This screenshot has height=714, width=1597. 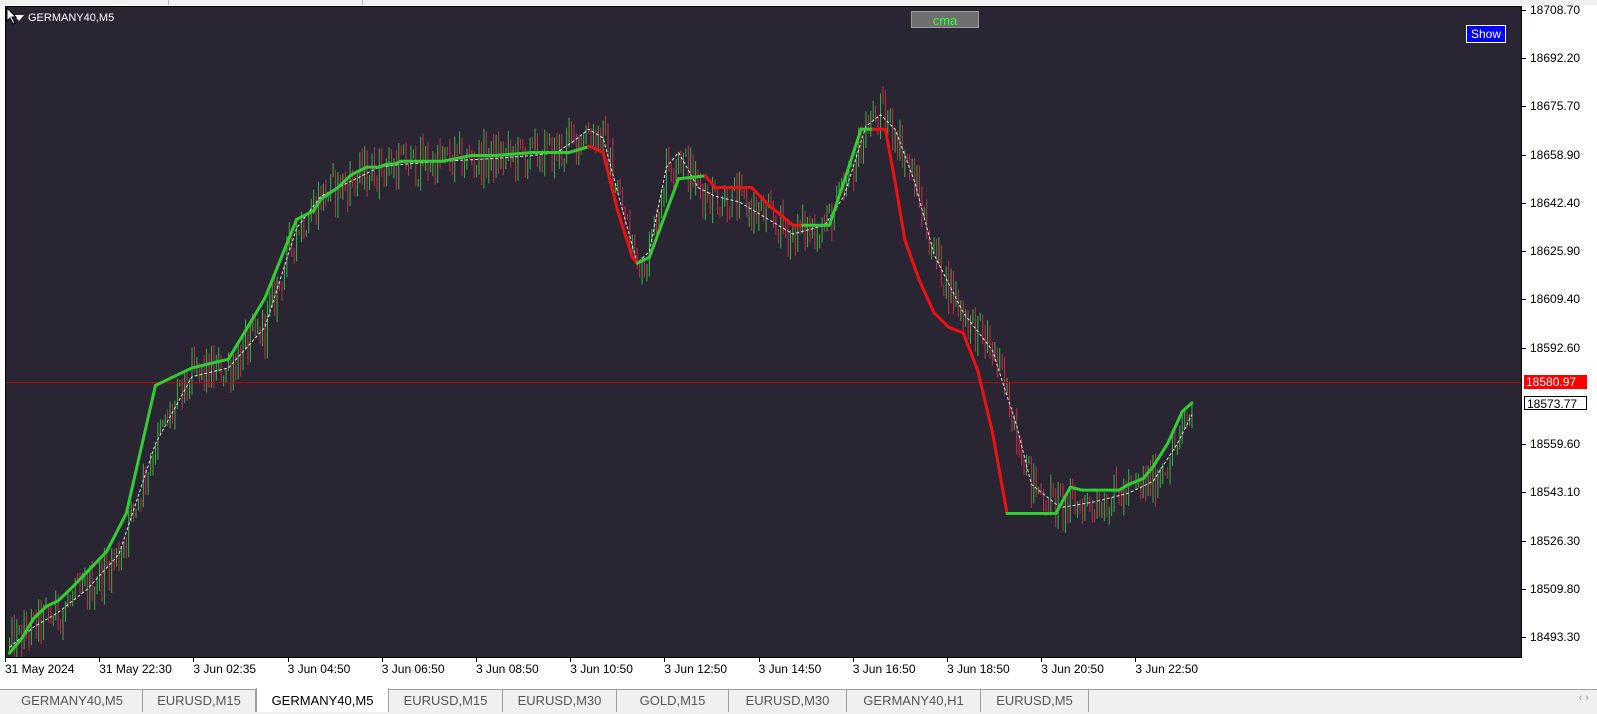 What do you see at coordinates (945, 19) in the screenshot?
I see `cma-button: cma` at bounding box center [945, 19].